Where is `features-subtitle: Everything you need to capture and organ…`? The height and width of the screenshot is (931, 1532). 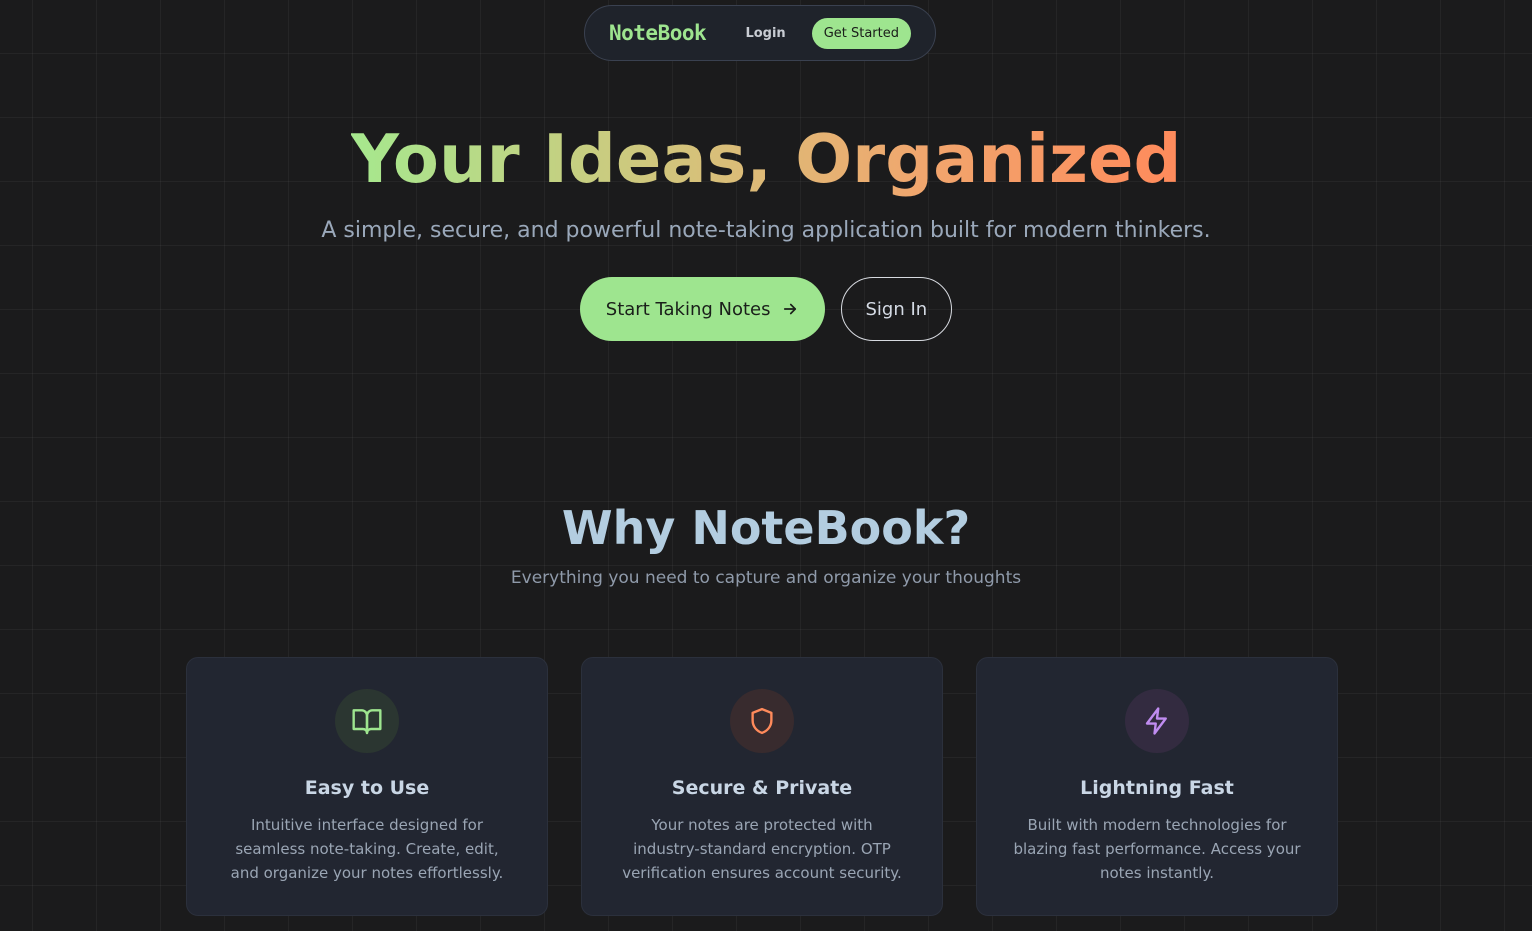 features-subtitle: Everything you need to capture and organ… is located at coordinates (766, 578).